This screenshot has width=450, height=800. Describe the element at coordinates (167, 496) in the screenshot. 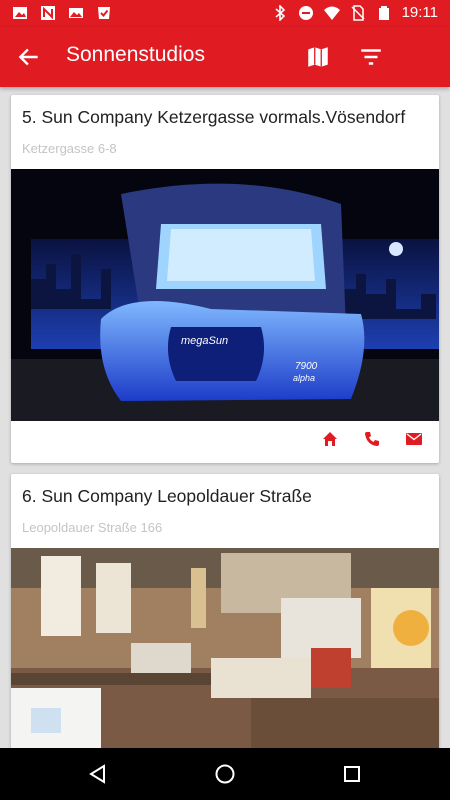

I see `studio-name: 6. Sun Company Leopoldauer Straße` at that location.